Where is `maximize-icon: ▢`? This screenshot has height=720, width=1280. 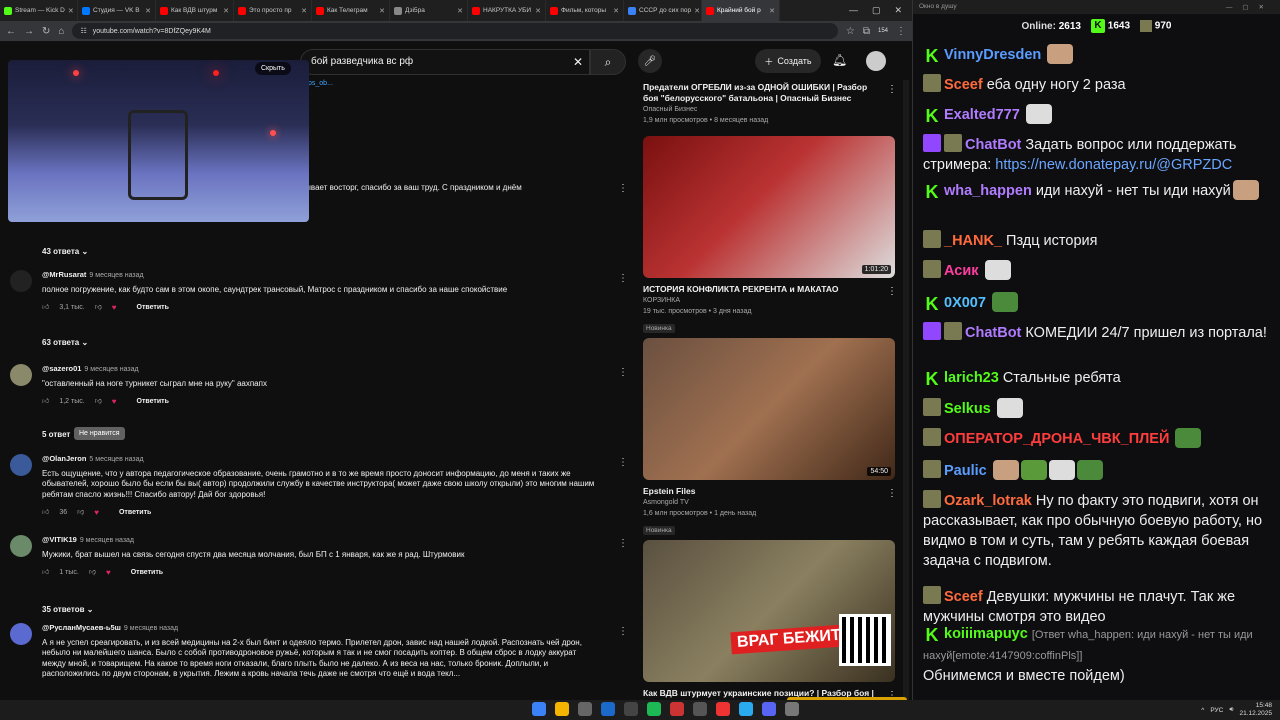
maximize-icon: ▢ is located at coordinates (876, 10).